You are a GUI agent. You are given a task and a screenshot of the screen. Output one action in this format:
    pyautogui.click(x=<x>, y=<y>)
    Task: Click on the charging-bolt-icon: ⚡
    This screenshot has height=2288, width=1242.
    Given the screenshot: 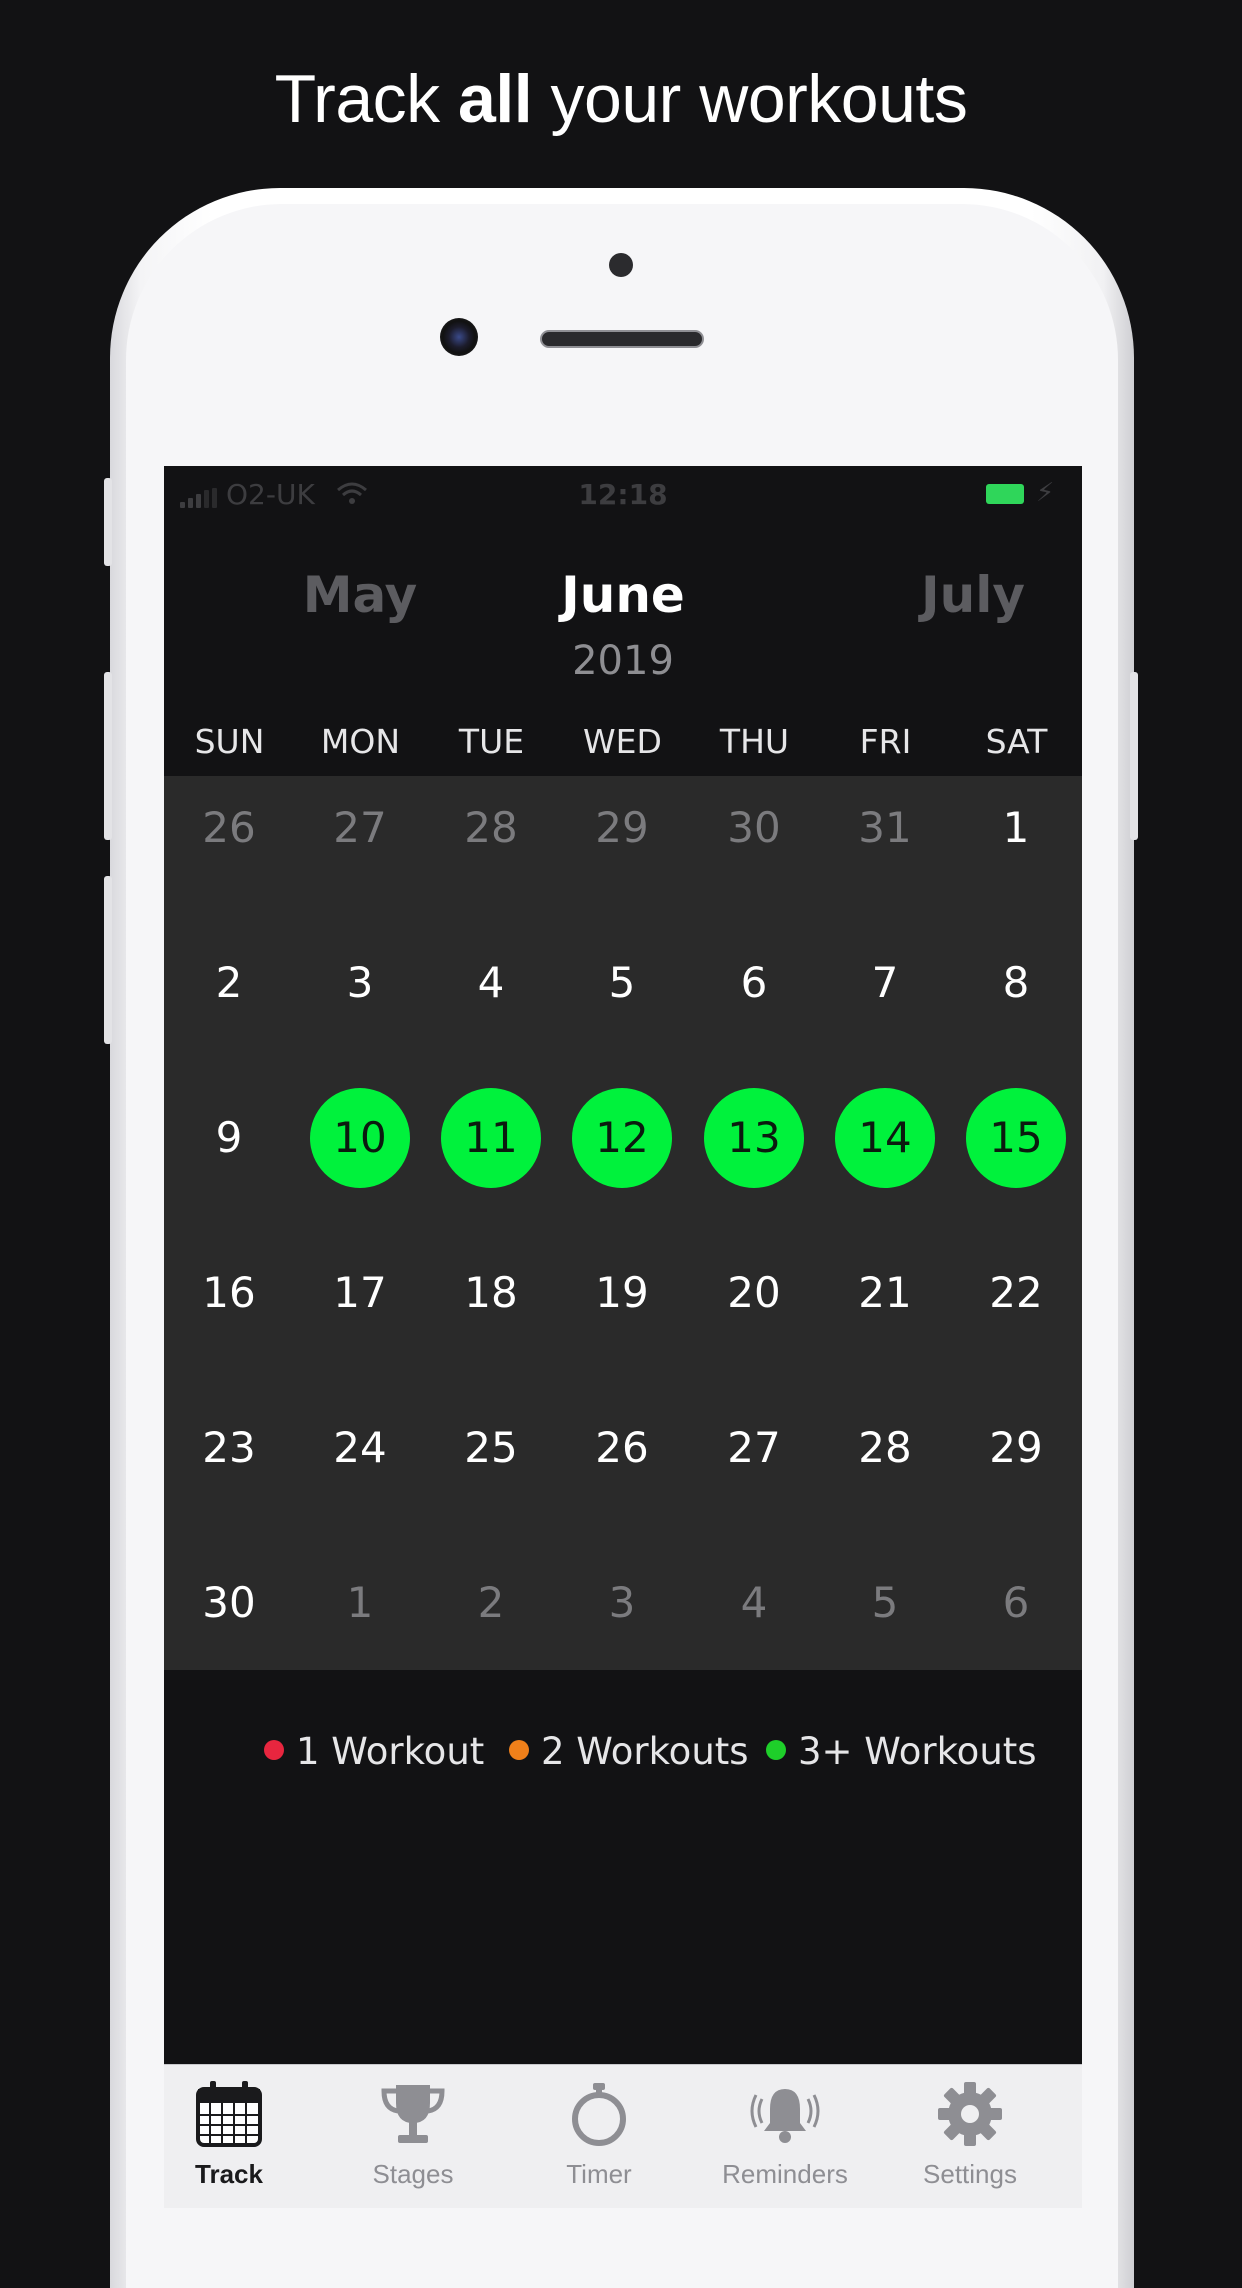 What is the action you would take?
    pyautogui.click(x=1045, y=493)
    